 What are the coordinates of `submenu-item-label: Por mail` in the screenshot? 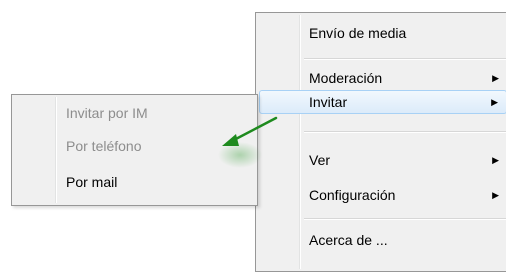 It's located at (92, 182).